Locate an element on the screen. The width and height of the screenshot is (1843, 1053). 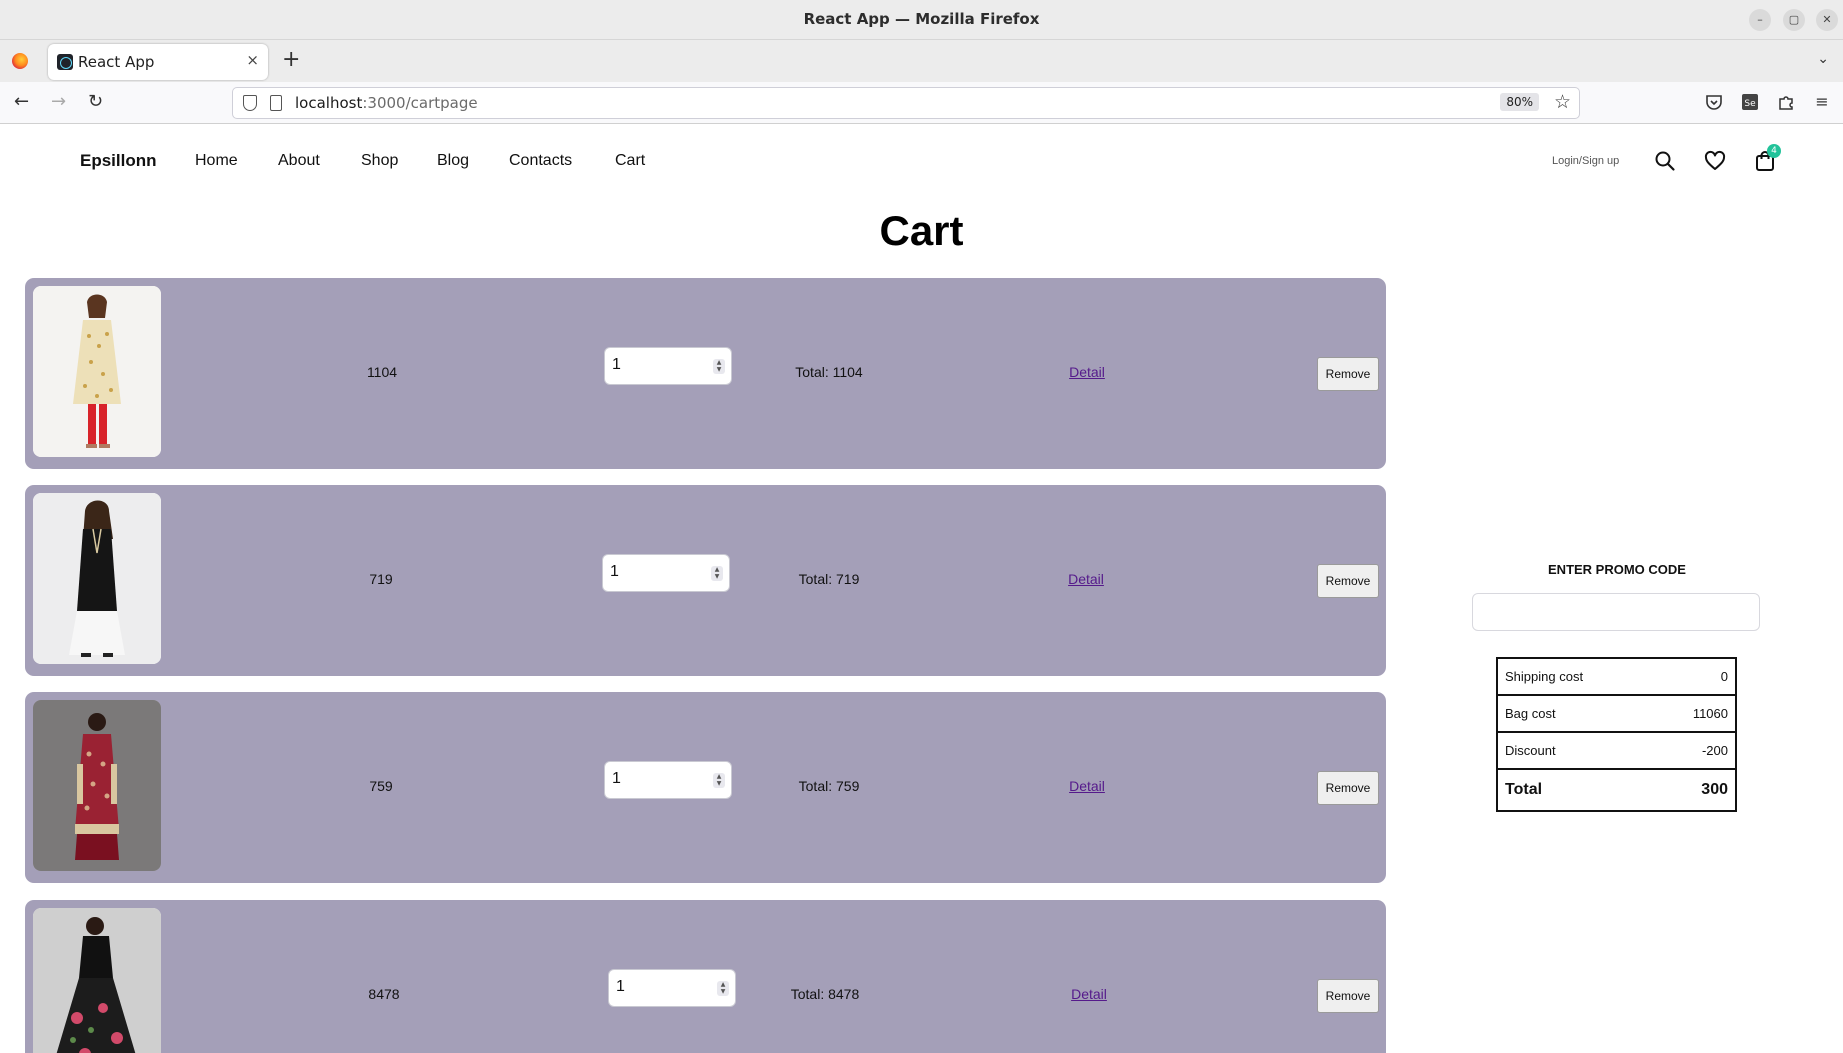
url-text: localhost:3000/cartpage is located at coordinates (386, 103).